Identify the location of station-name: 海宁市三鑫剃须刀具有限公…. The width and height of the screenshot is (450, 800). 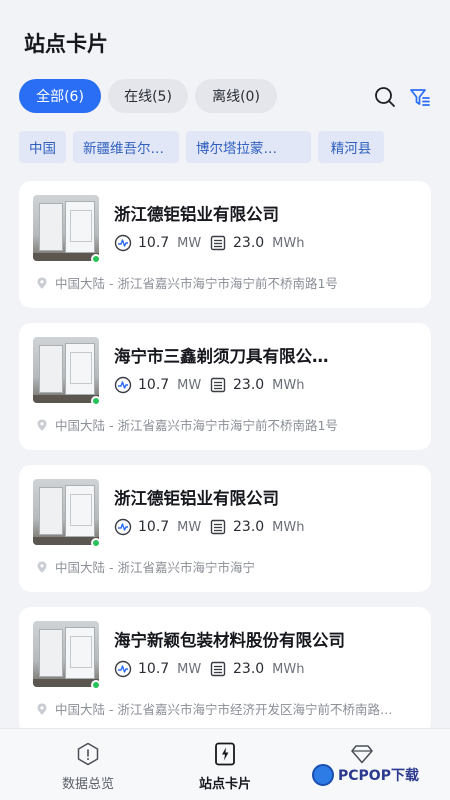
(221, 356).